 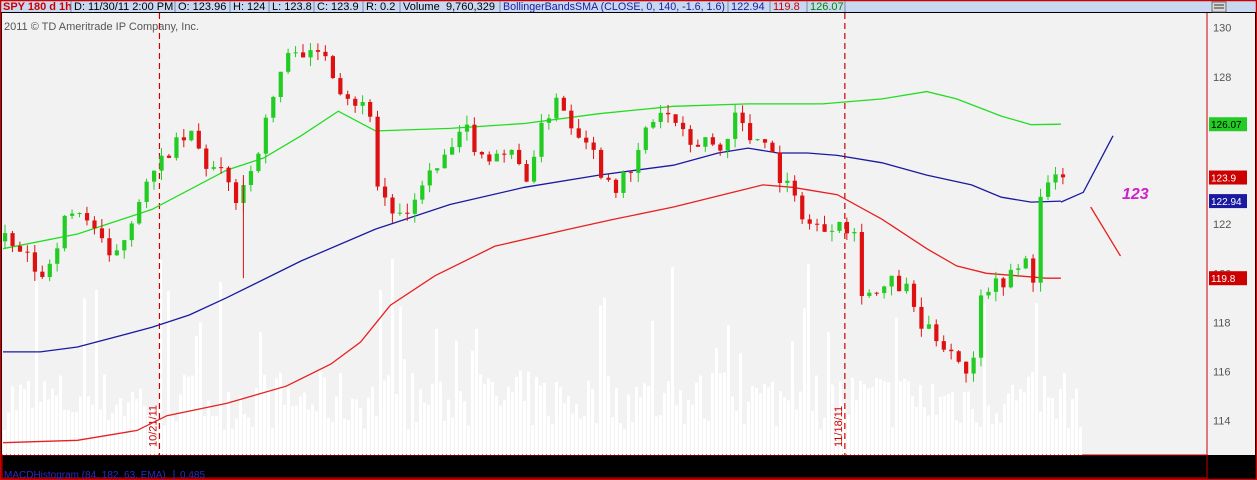 What do you see at coordinates (1222, 29) in the screenshot?
I see `y-tick-label: 130` at bounding box center [1222, 29].